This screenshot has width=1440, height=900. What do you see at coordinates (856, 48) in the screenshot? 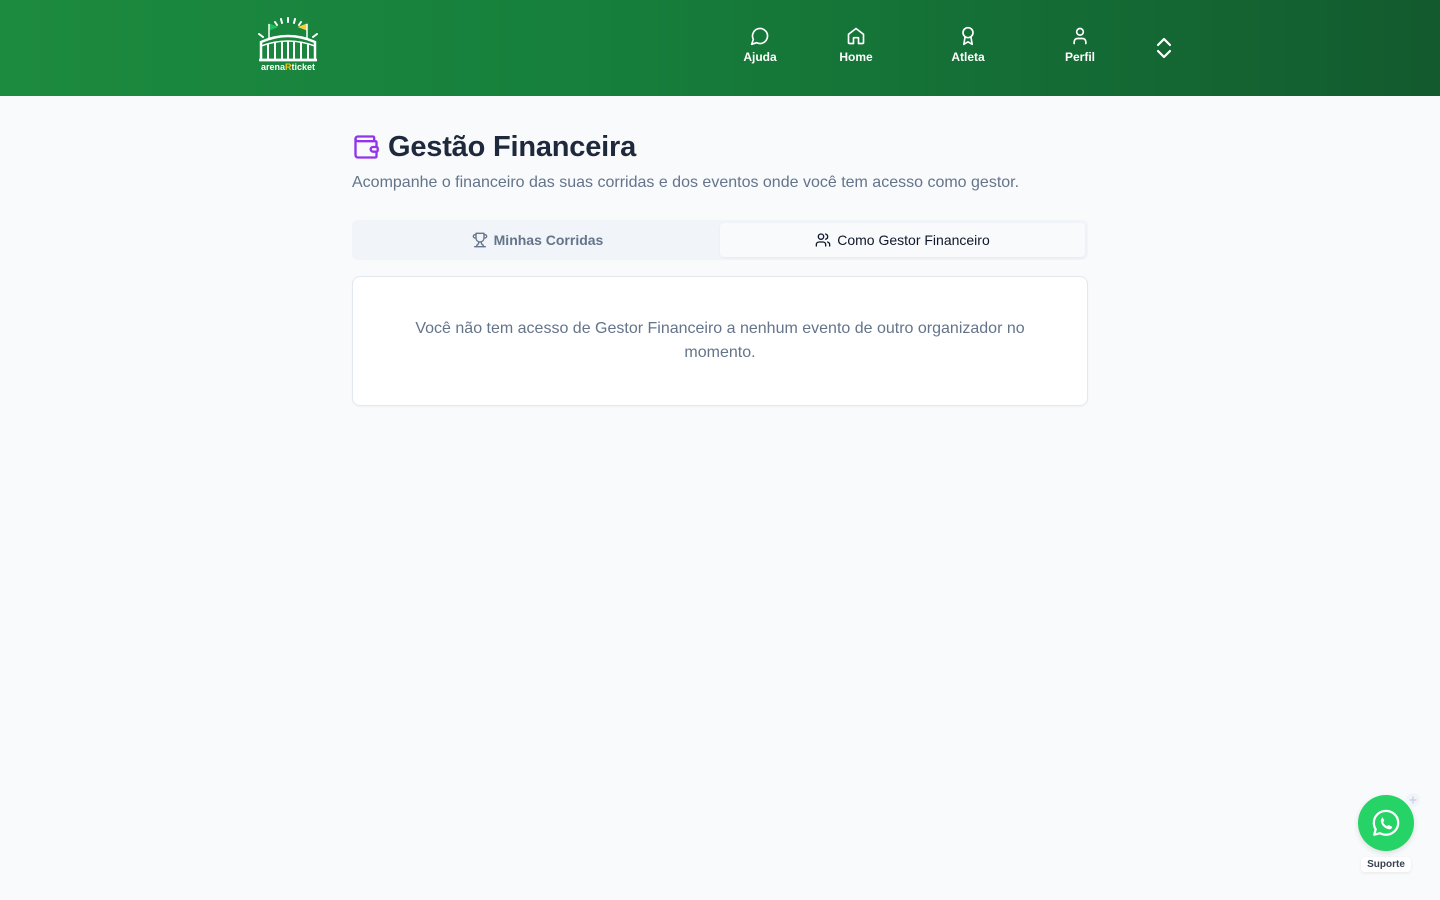
I see `nav-item-home: Home` at bounding box center [856, 48].